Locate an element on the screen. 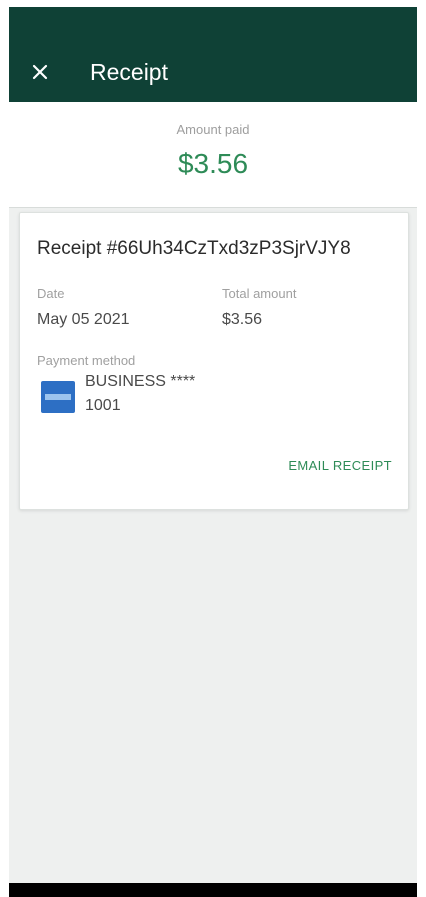 The width and height of the screenshot is (426, 897). date-label: Date is located at coordinates (51, 293).